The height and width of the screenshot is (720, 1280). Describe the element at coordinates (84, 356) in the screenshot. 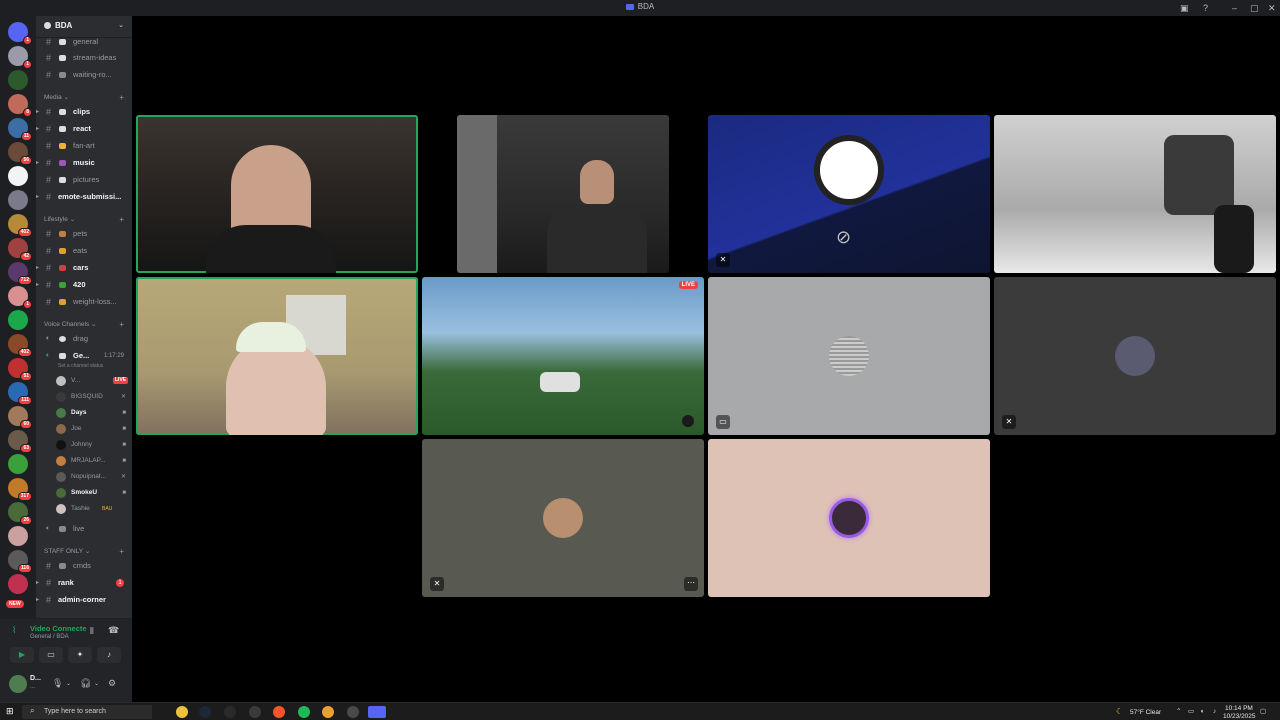

I see `voice-channel-general: 🔈︎ Ge... 1:17:29` at that location.